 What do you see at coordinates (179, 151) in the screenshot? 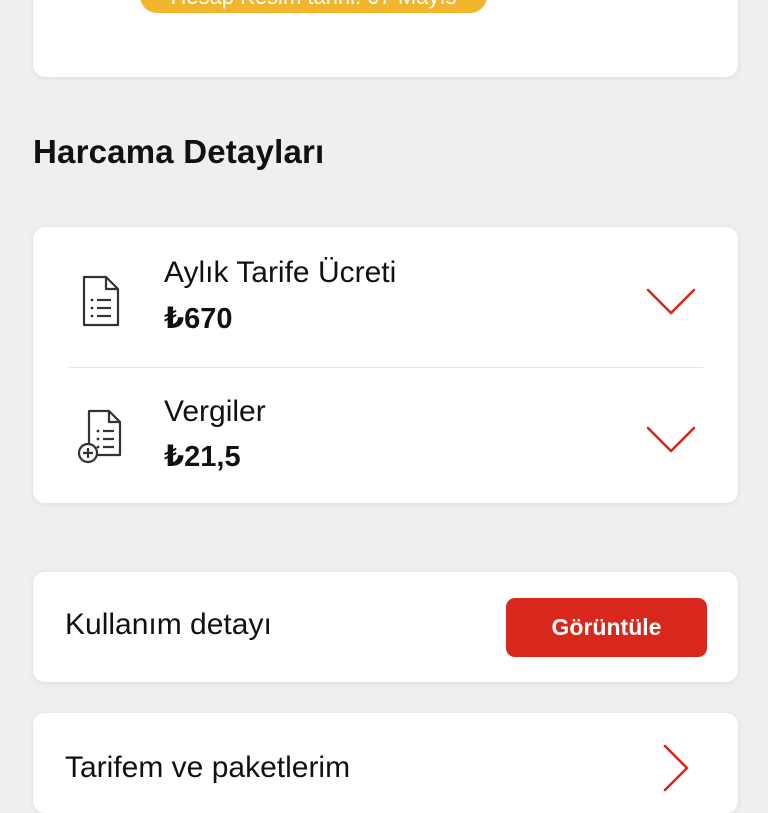
I see `spending-details-title: Harcama Detayları` at bounding box center [179, 151].